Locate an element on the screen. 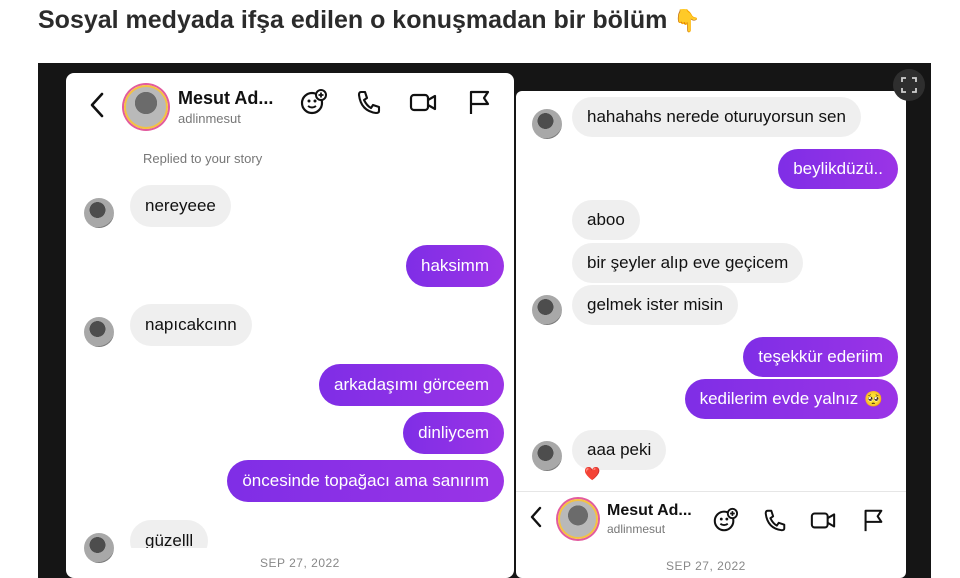  message-bubble: beylikdüzü.. is located at coordinates (838, 169).